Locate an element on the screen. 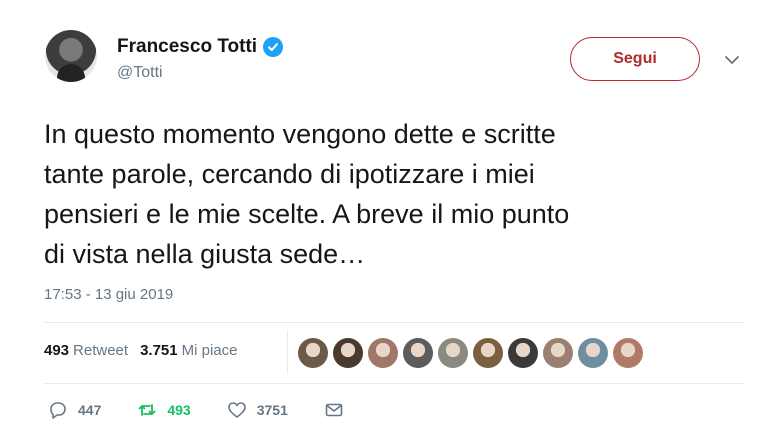  tweet-stats: 493 Retweet 3.751 Mi piace is located at coordinates (140, 350).